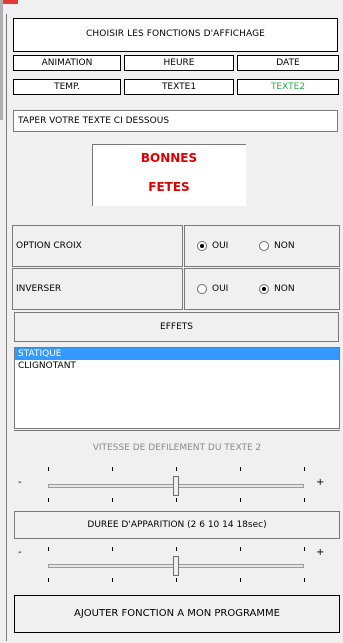  Describe the element at coordinates (177, 614) in the screenshot. I see `ajouter-fonction-button: AJOUTER FONCTION A MON PROGRAMME` at that location.